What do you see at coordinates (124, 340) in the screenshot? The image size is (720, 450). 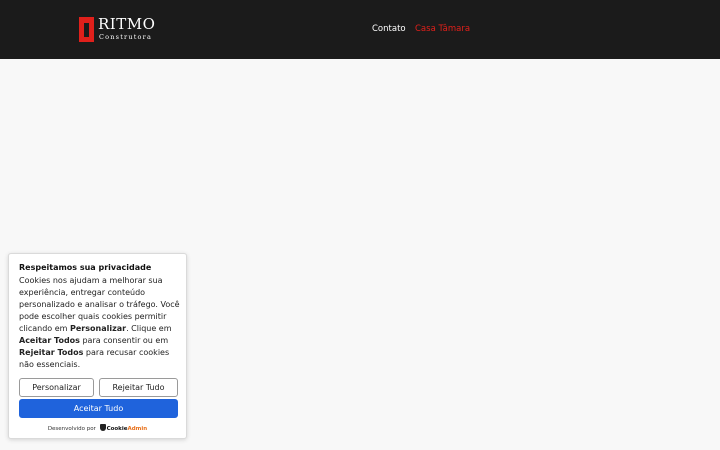 I see `cookie-text-part: para consentir ou em` at bounding box center [124, 340].